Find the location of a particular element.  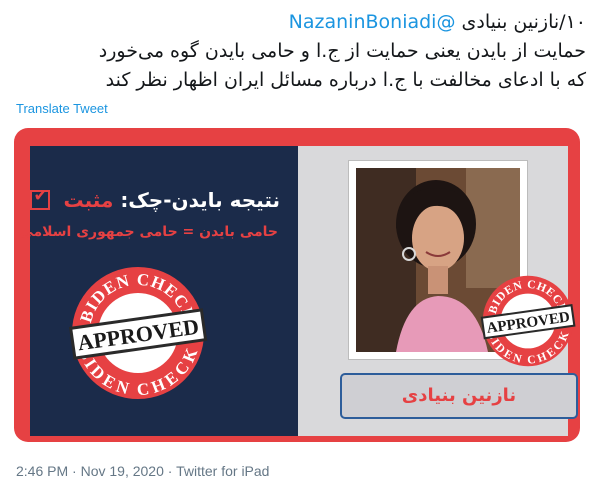

approved-stamp-large: BIDEN CHECK BIDEN CHECK APPROVED is located at coordinates (138, 333).